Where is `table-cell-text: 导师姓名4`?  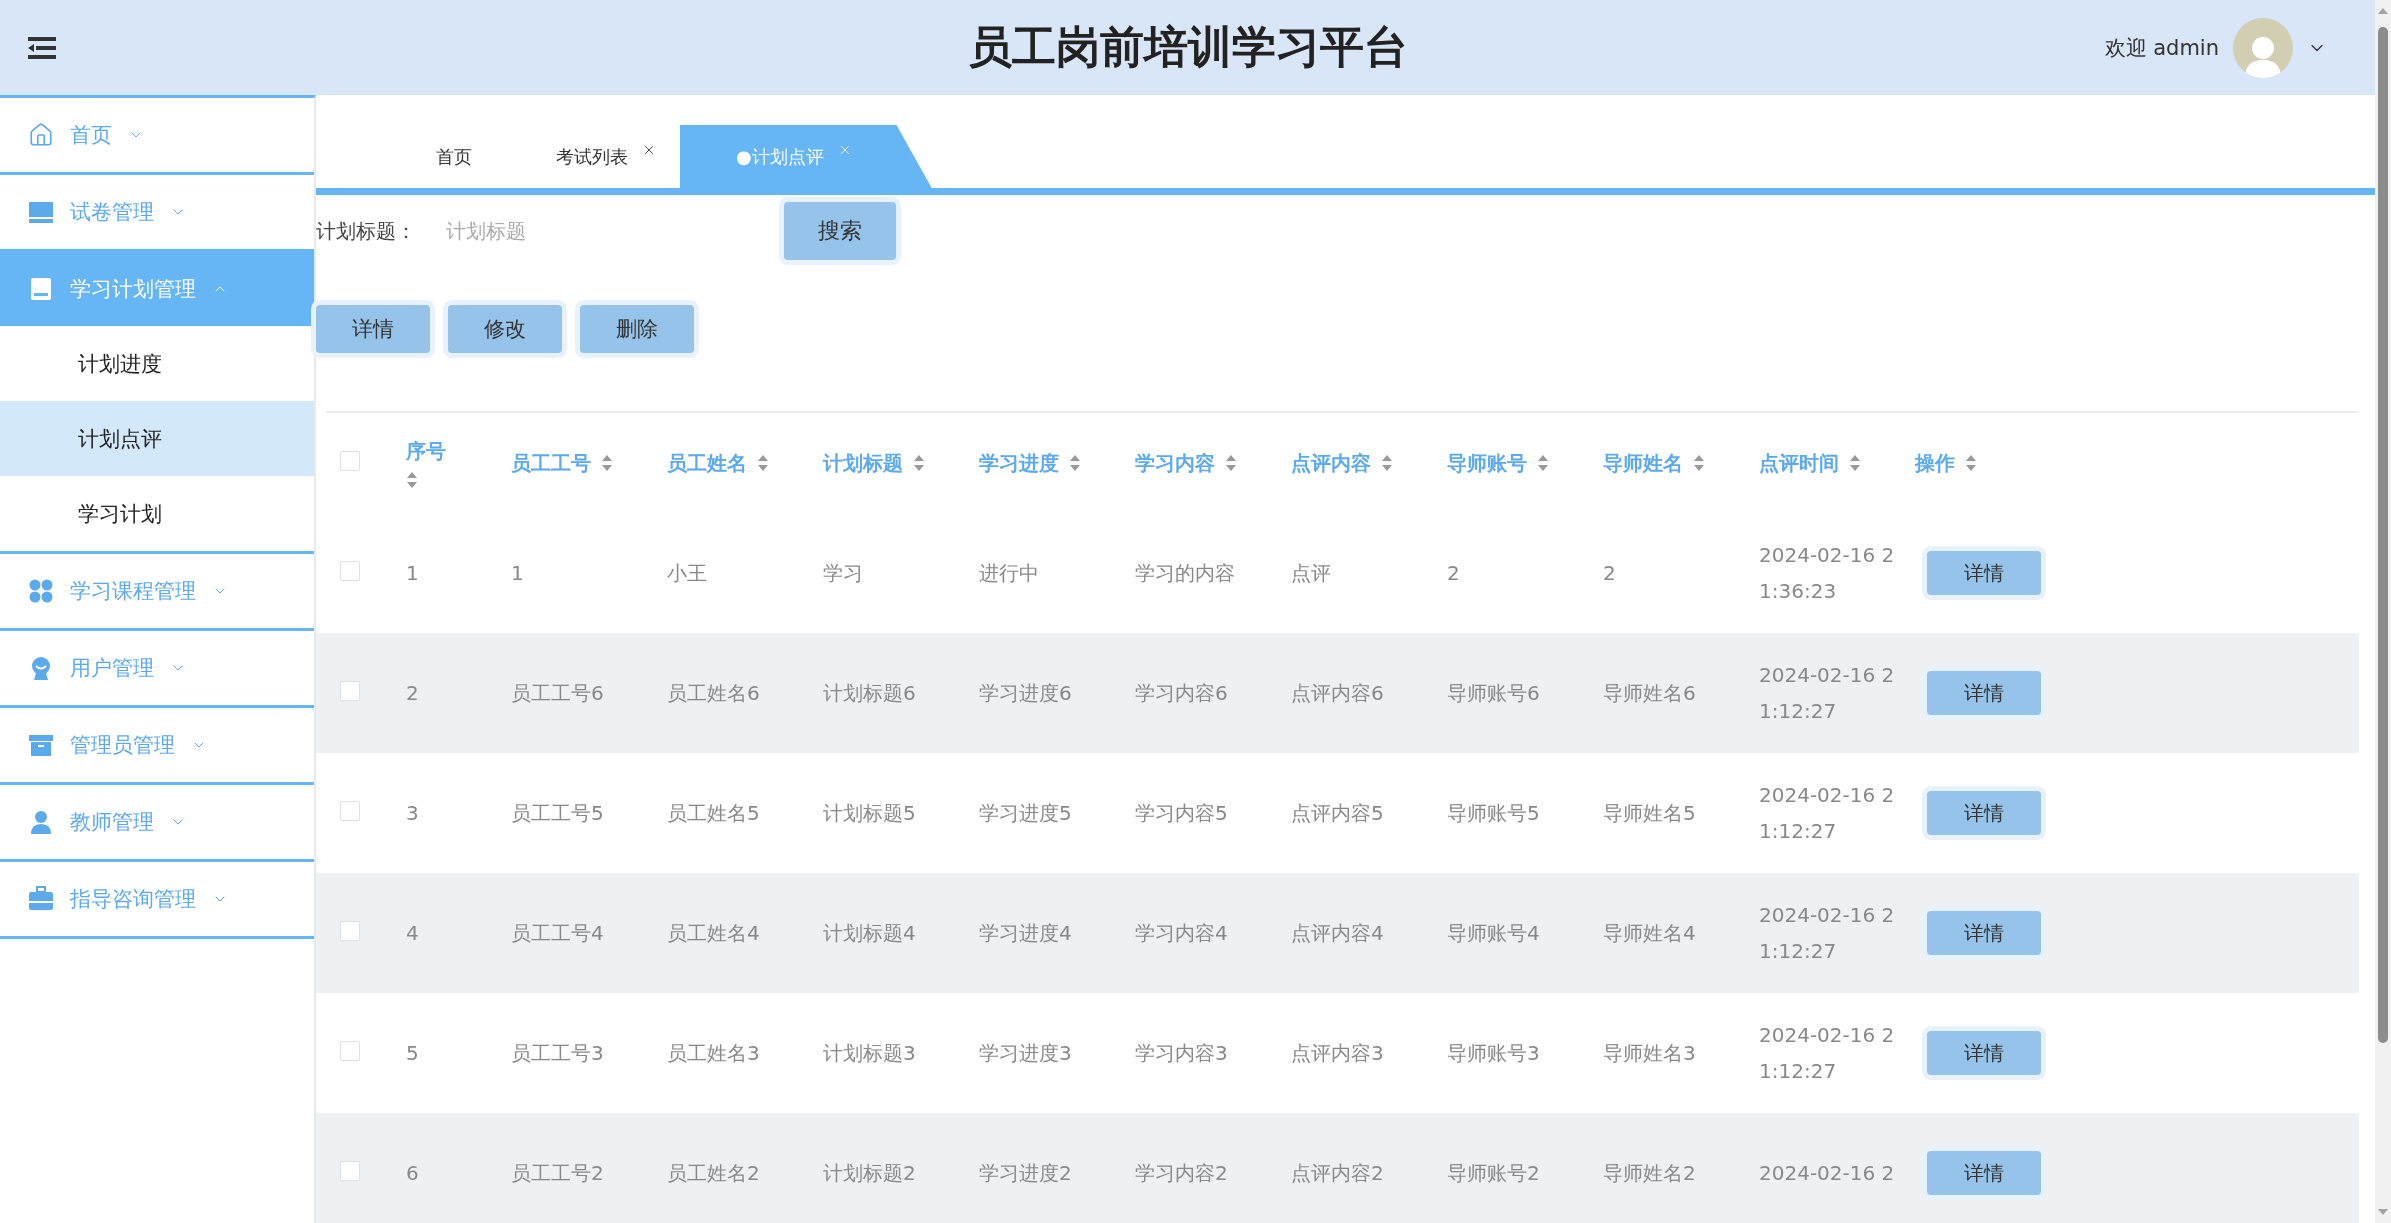
table-cell-text: 导师姓名4 is located at coordinates (1650, 933).